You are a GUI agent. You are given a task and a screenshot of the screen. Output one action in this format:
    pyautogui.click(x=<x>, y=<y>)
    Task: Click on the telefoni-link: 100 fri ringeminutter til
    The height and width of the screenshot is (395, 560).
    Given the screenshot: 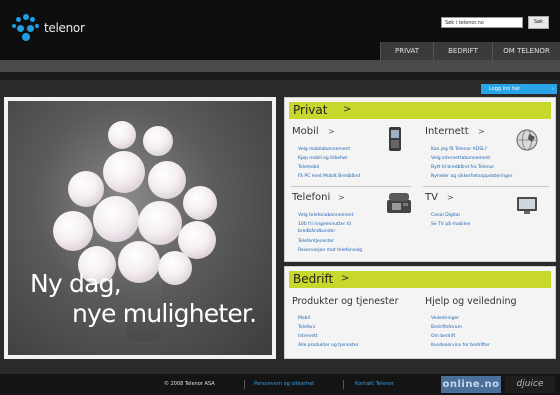 What is the action you would take?
    pyautogui.click(x=324, y=224)
    